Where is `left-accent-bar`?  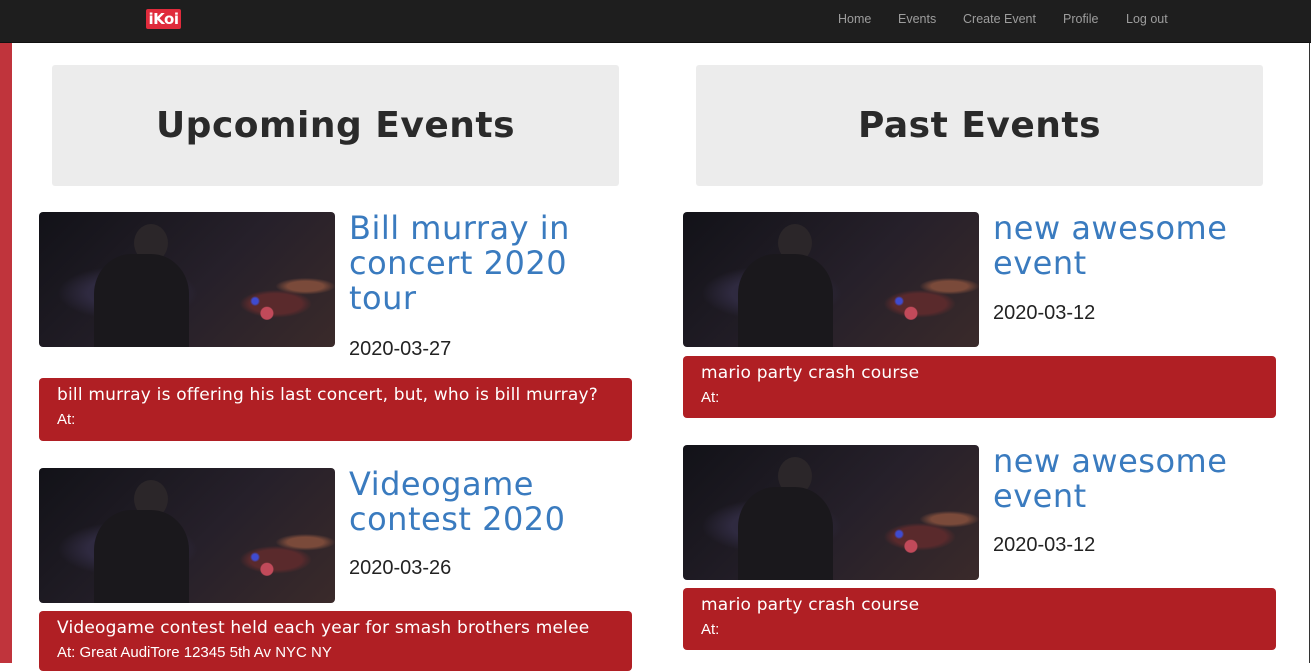 left-accent-bar is located at coordinates (6, 353).